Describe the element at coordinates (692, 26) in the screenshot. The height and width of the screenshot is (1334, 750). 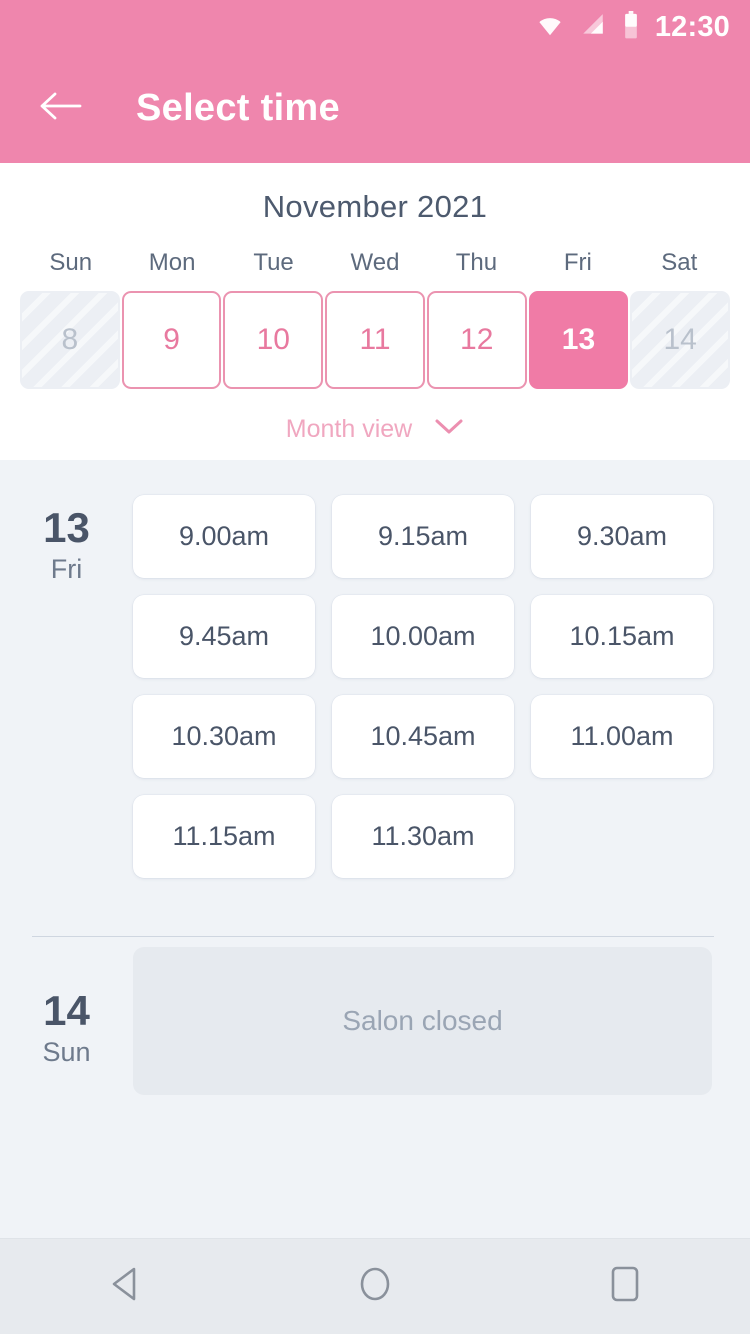
I see `status-bar-clock: 12:30` at that location.